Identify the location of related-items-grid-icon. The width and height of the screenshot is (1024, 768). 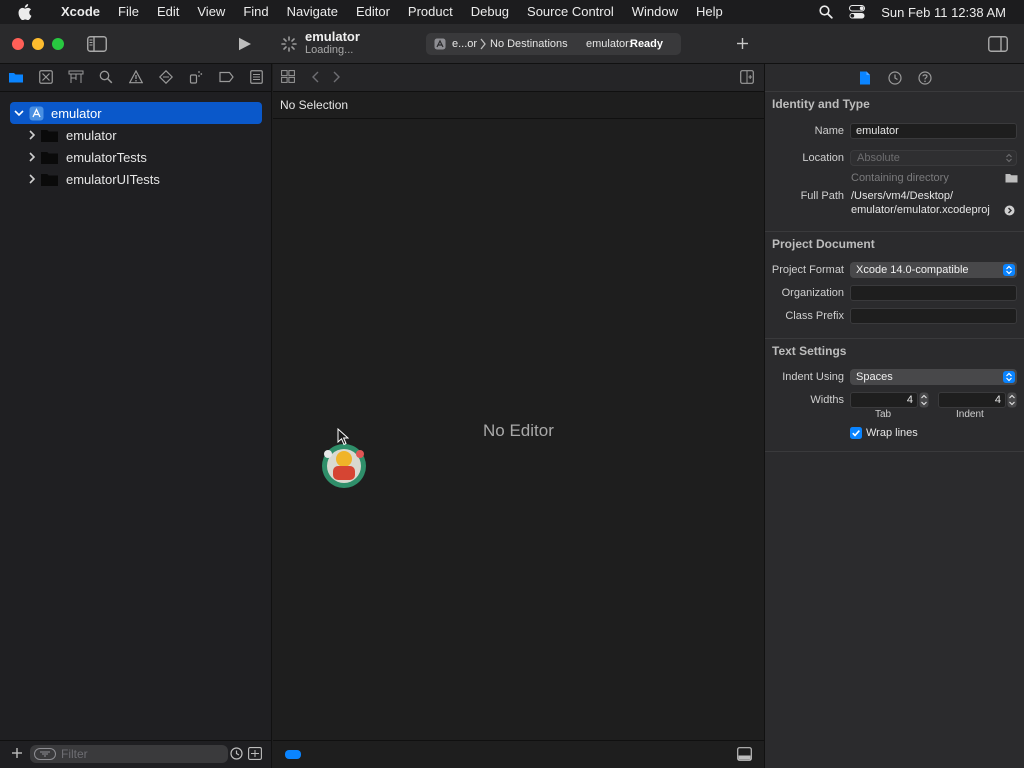
(288, 76).